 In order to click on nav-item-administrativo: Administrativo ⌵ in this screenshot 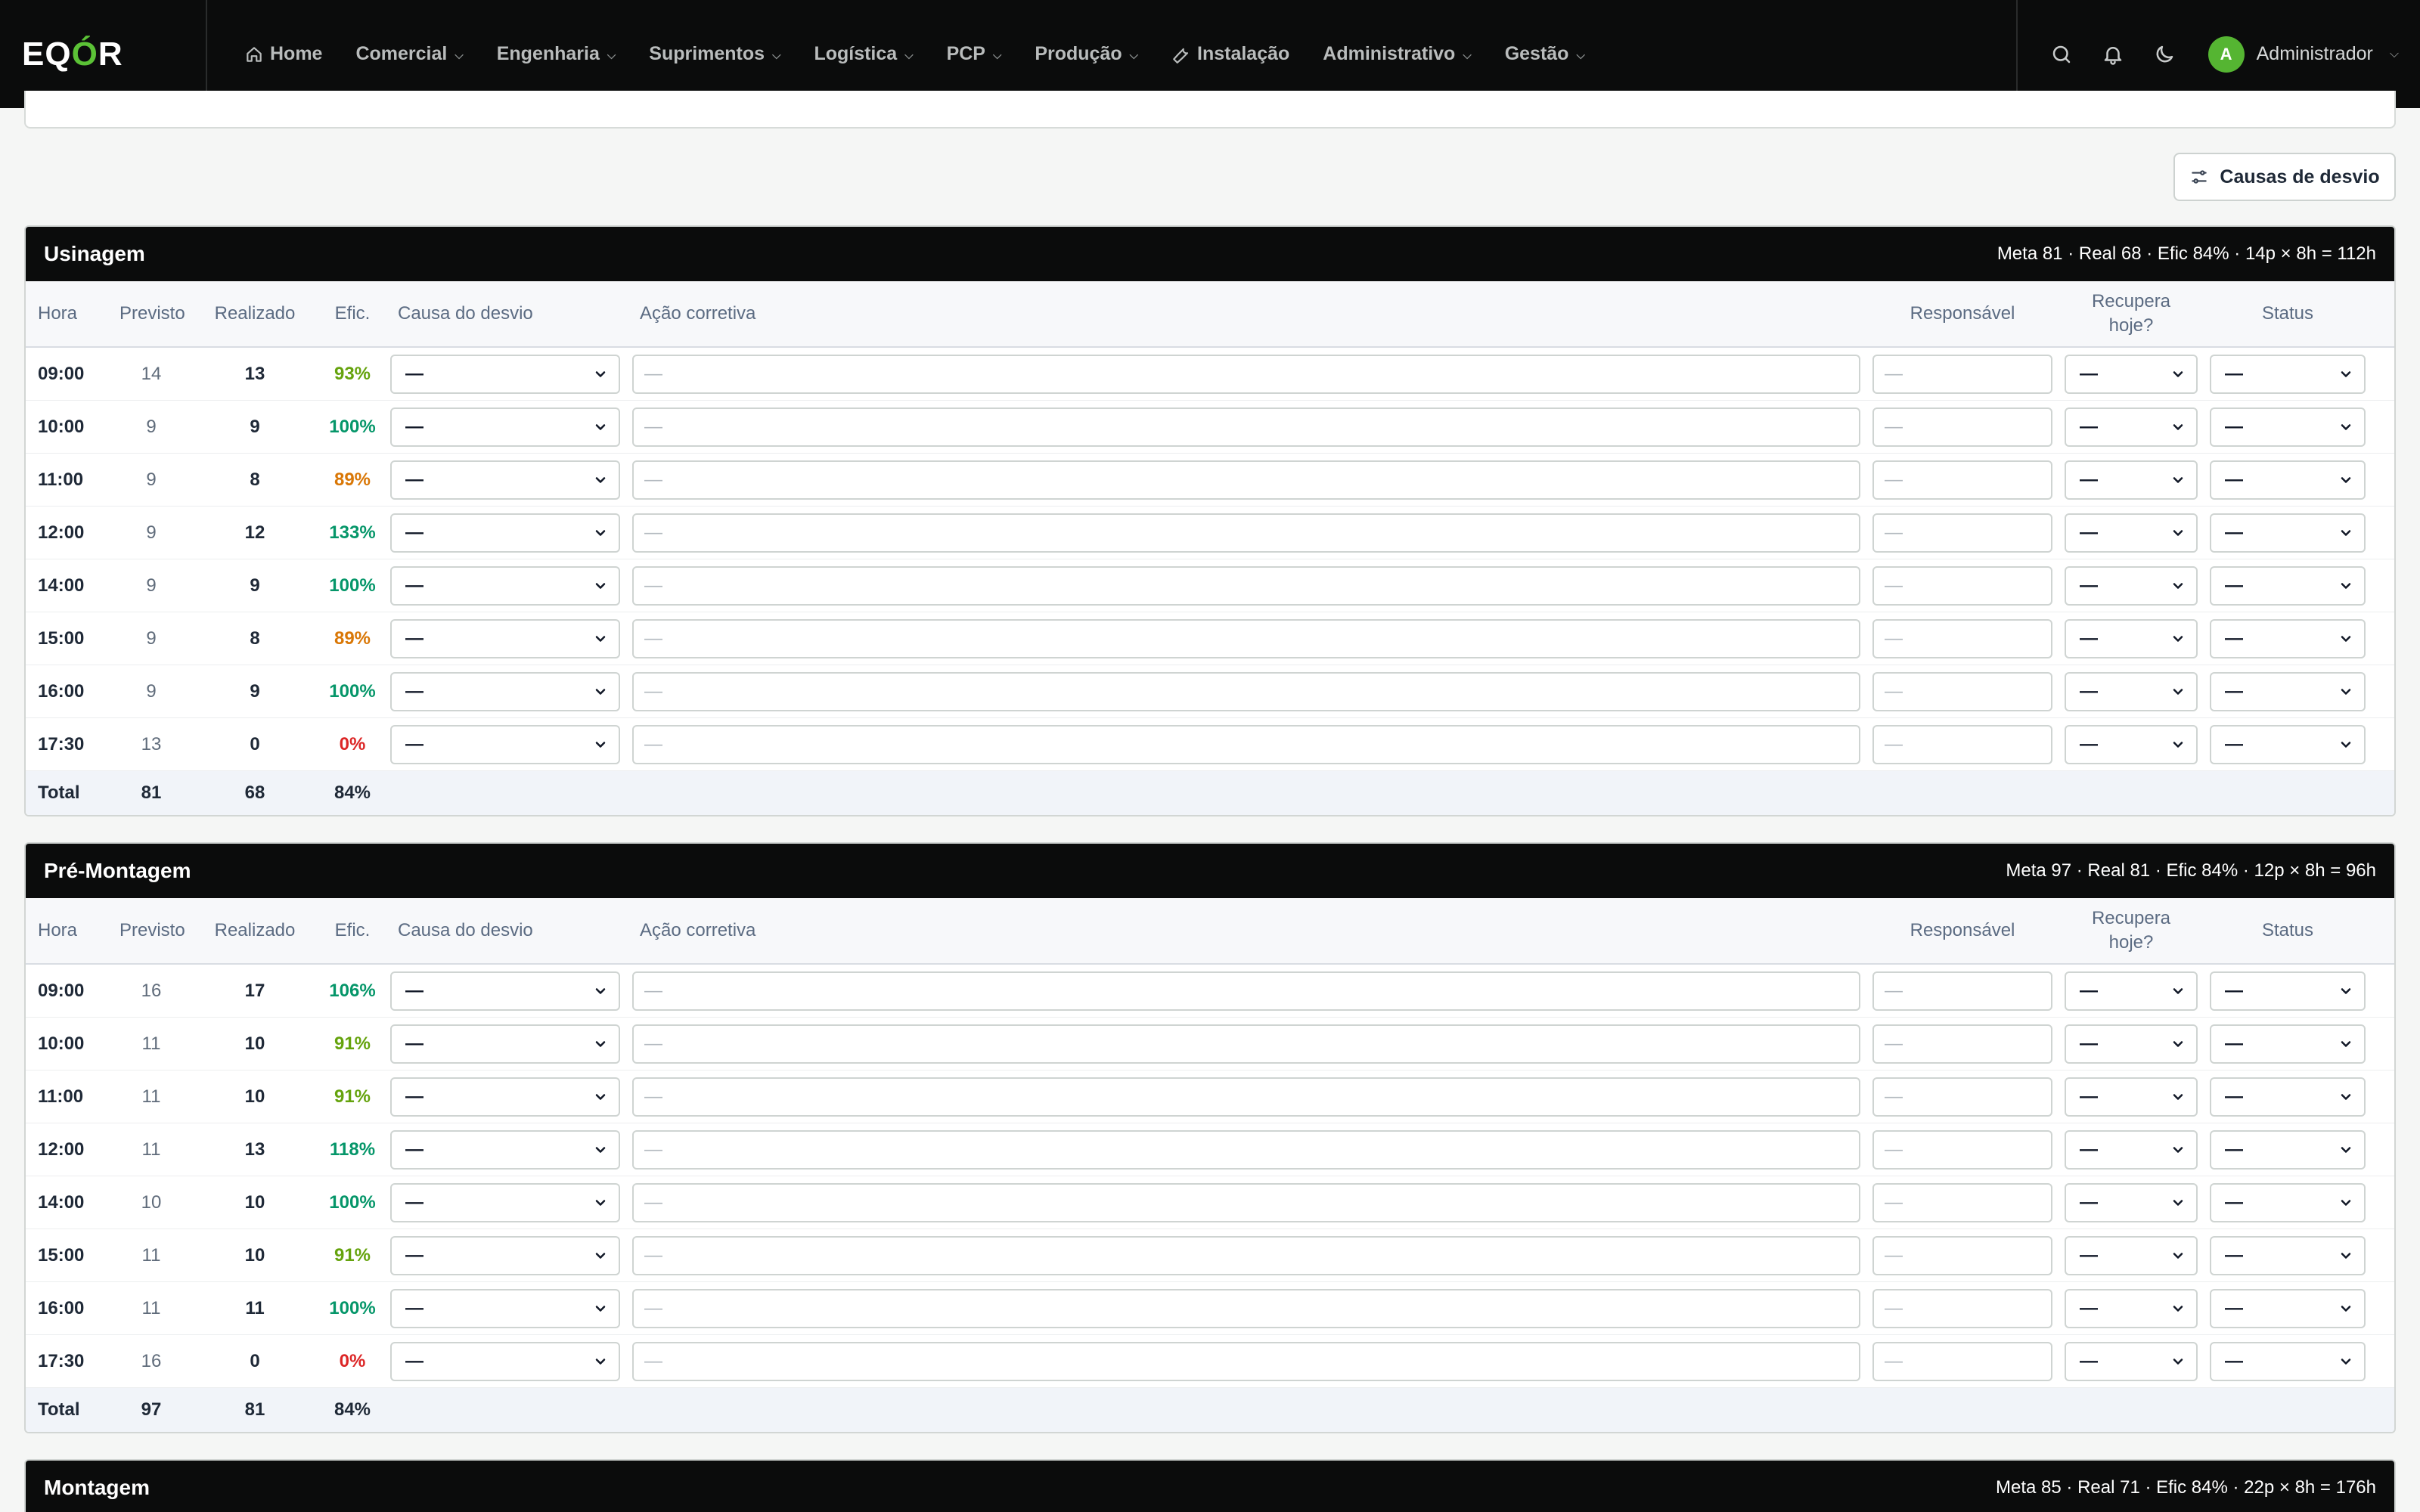, I will do `click(1397, 54)`.